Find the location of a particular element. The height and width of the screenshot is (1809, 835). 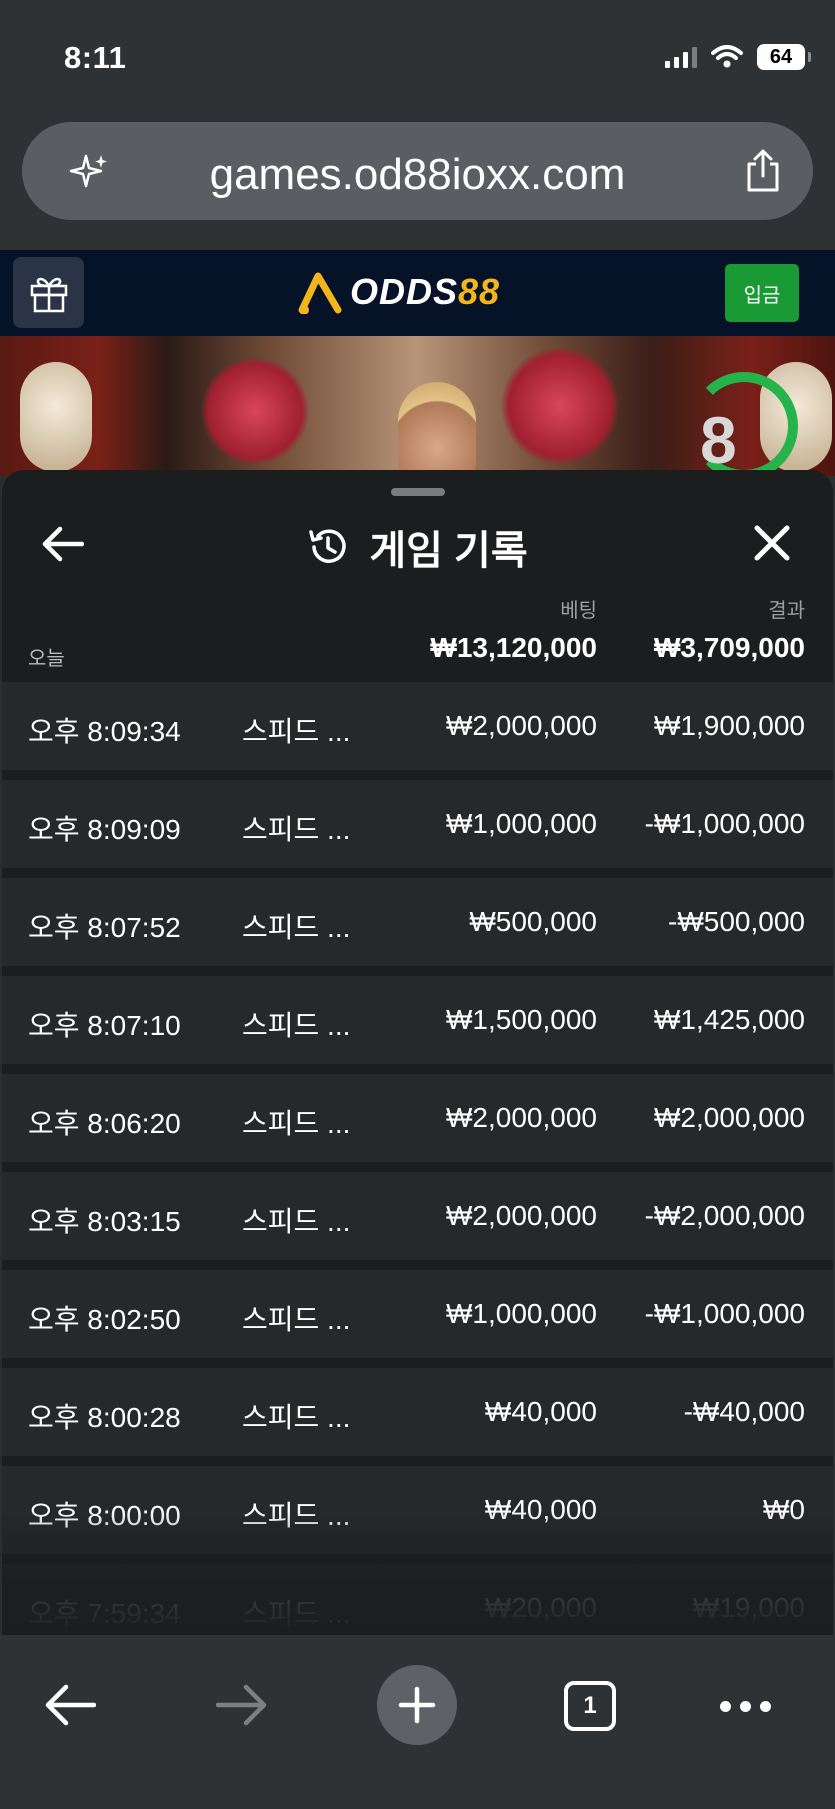

row-time: 오후 8:06:20 is located at coordinates (104, 1123).